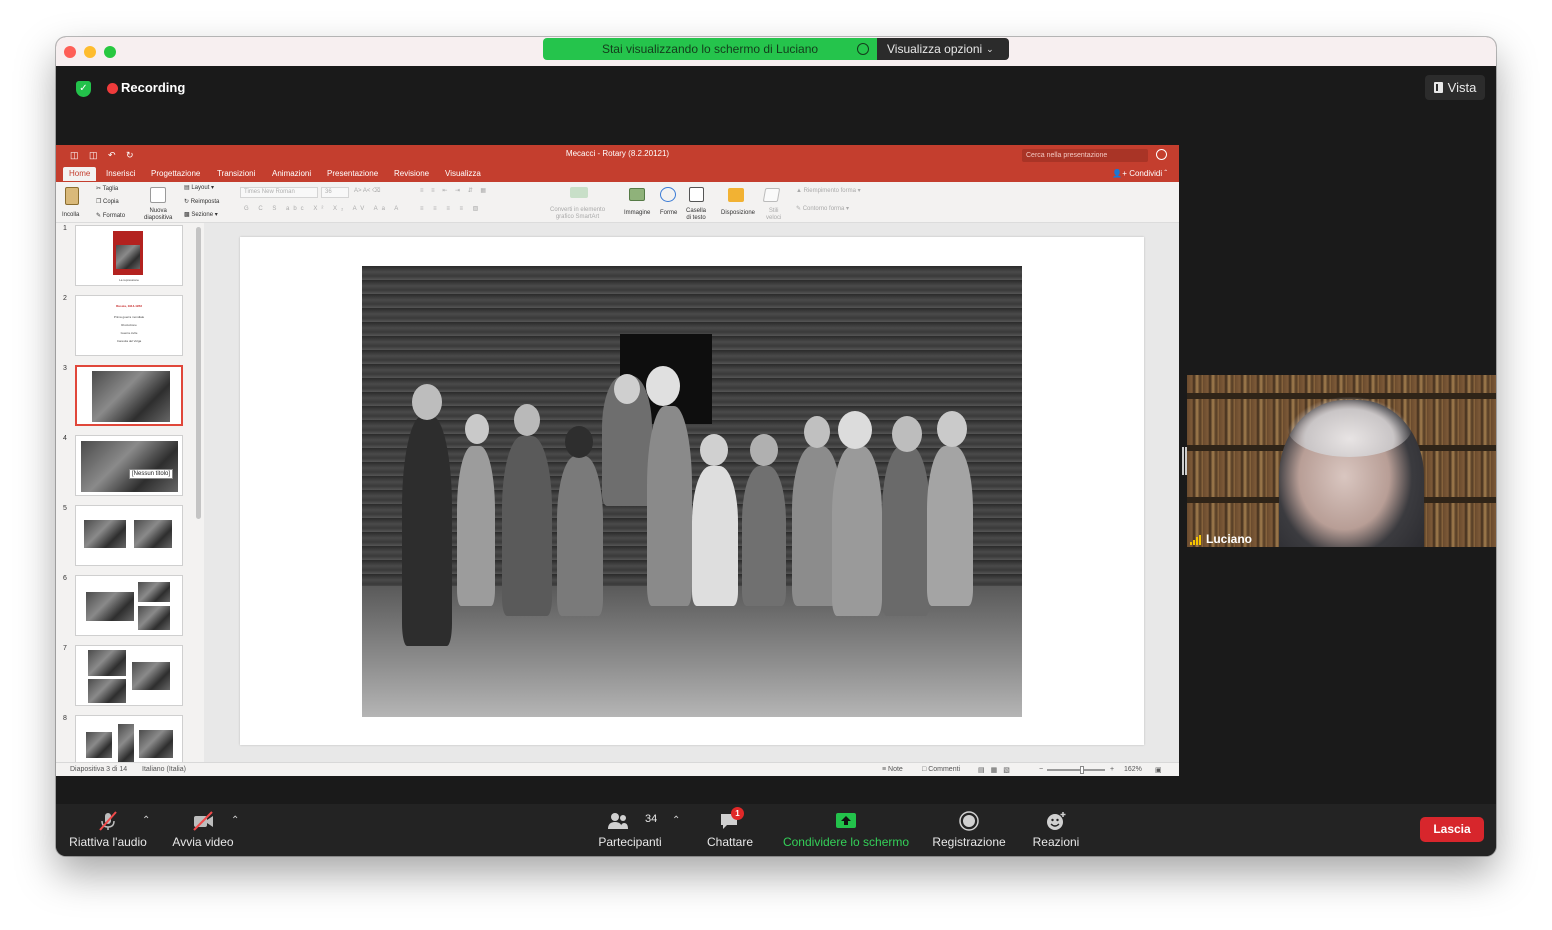  I want to click on layout-button: ▤ Layout ▾, so click(199, 188).